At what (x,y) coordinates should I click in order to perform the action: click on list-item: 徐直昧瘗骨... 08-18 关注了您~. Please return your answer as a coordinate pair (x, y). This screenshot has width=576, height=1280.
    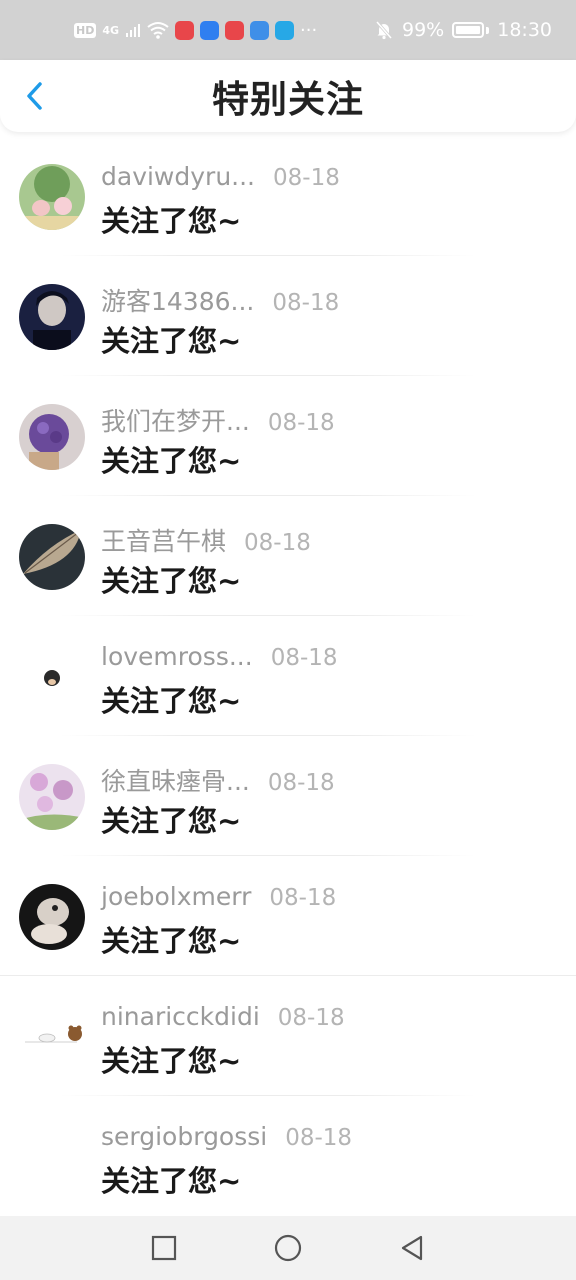
    Looking at the image, I should click on (288, 796).